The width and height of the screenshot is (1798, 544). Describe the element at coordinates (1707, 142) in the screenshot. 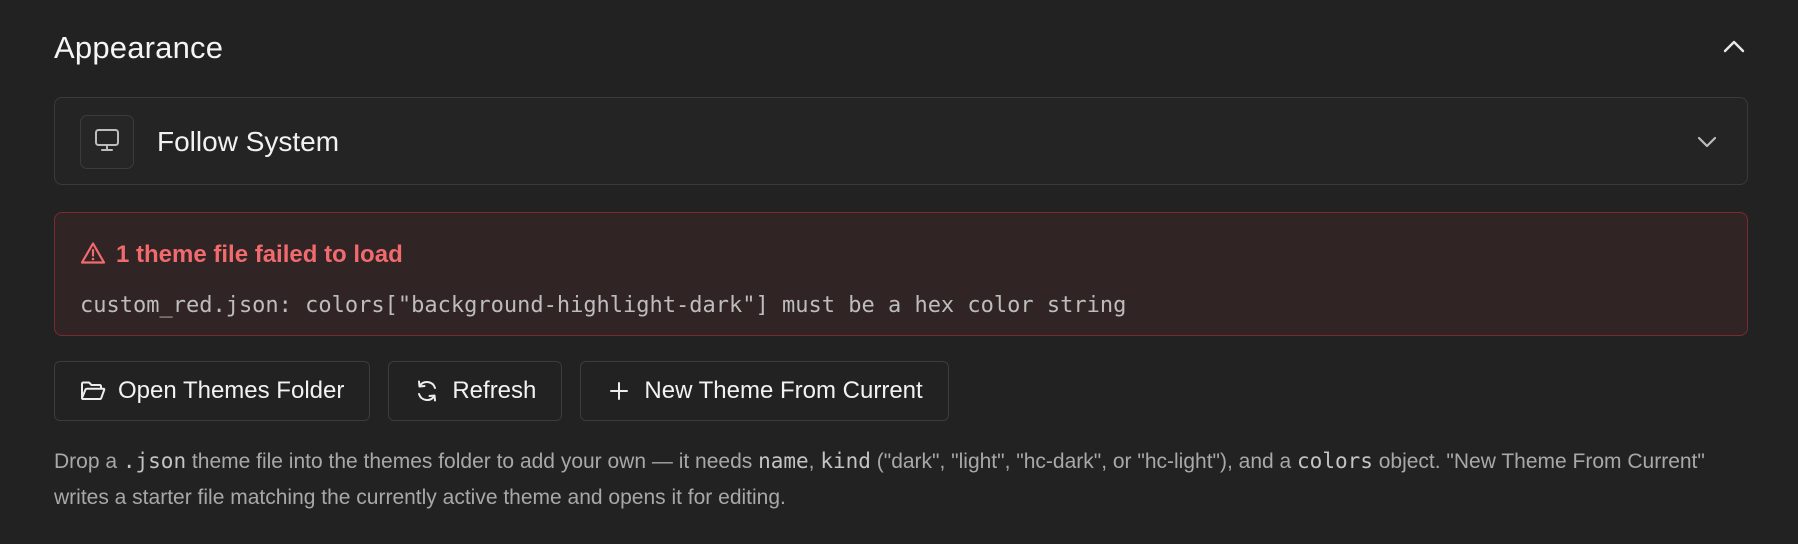

I see `chevron-down-icon` at that location.